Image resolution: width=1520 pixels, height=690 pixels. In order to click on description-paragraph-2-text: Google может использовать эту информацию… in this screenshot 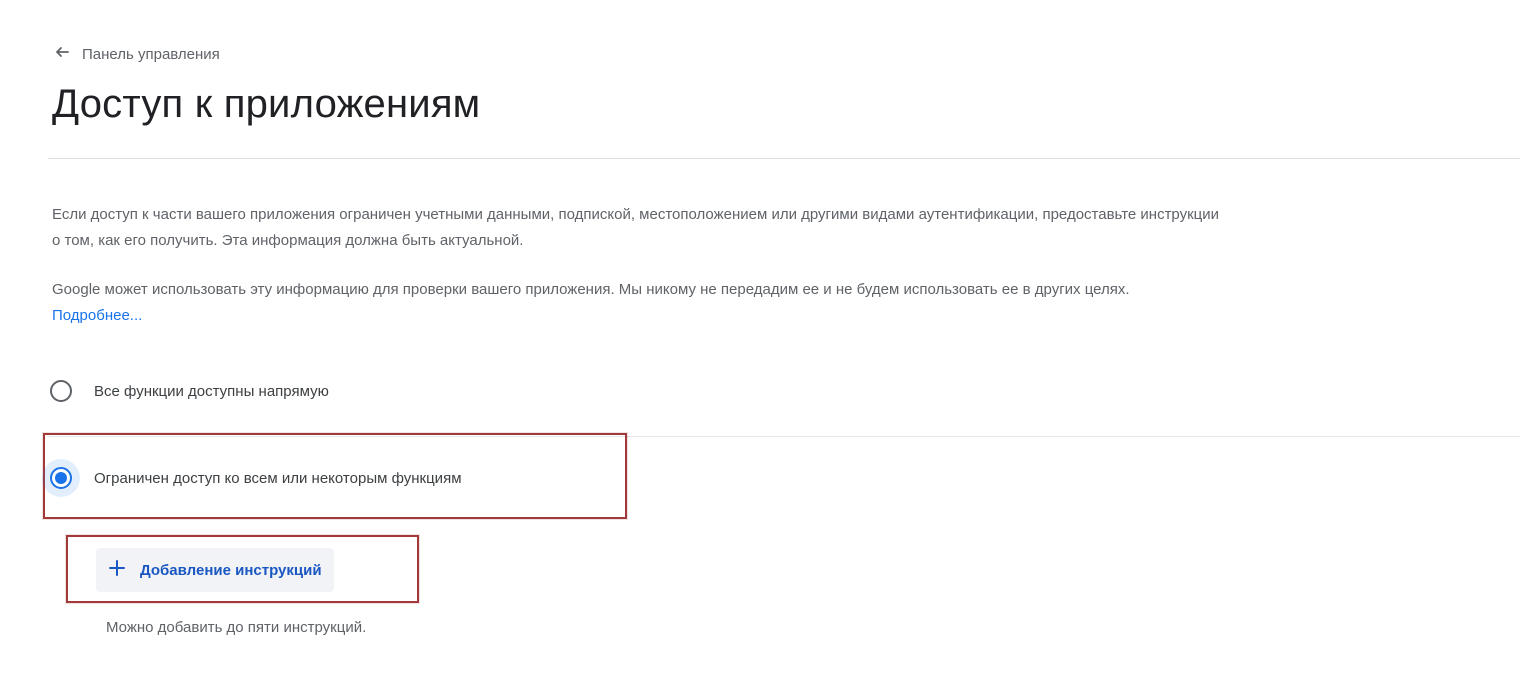, I will do `click(591, 289)`.